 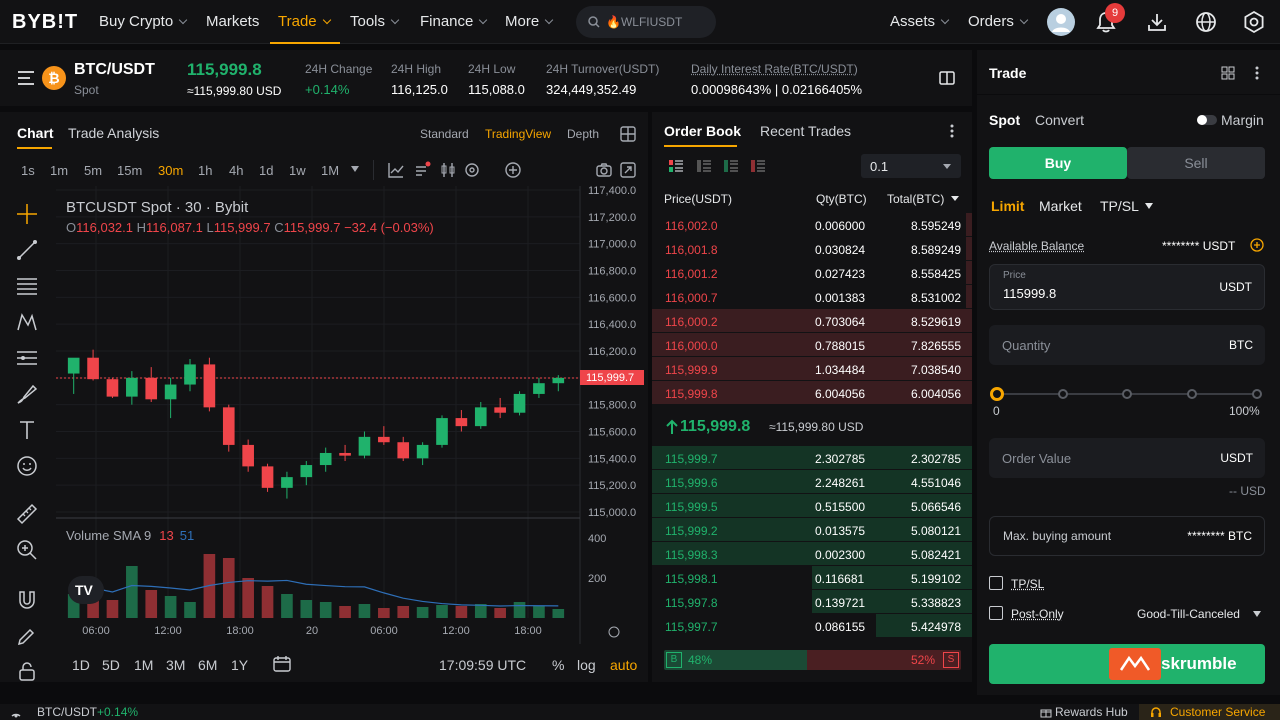 What do you see at coordinates (472, 170) in the screenshot?
I see `chart-settings-icon` at bounding box center [472, 170].